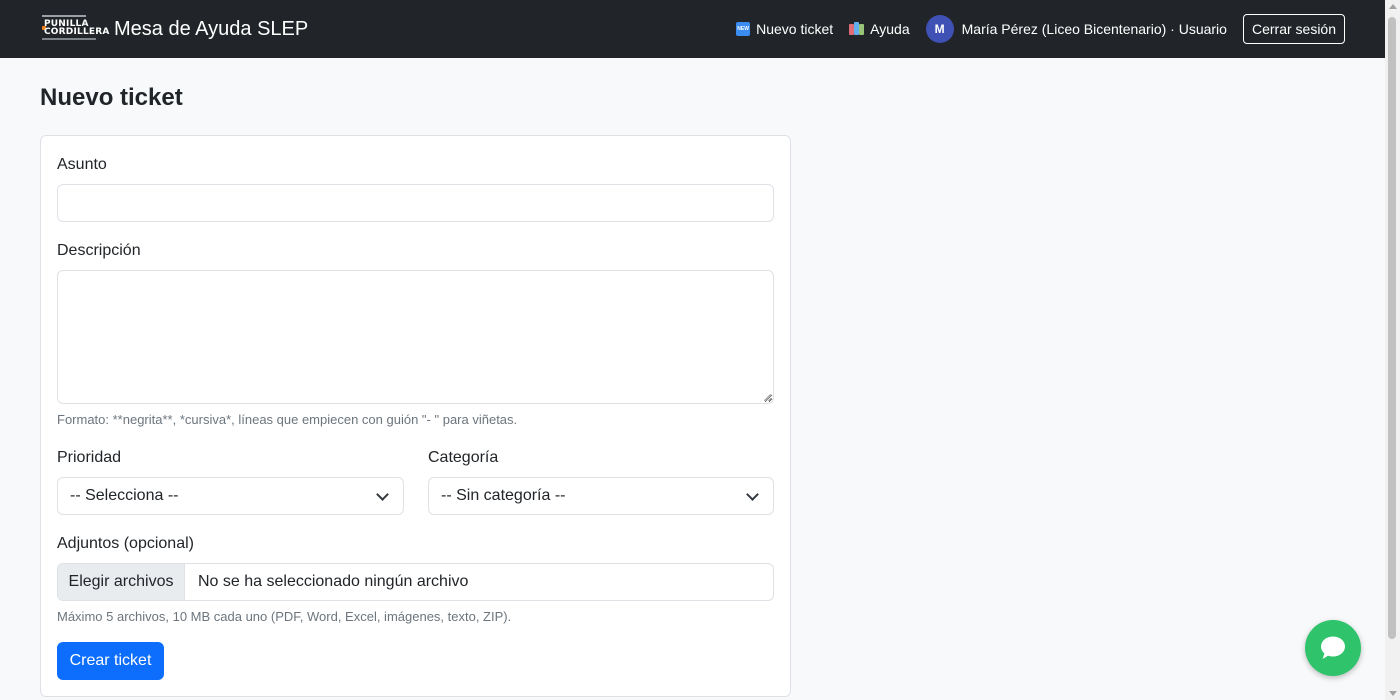  What do you see at coordinates (939, 29) in the screenshot?
I see `avatar: M` at bounding box center [939, 29].